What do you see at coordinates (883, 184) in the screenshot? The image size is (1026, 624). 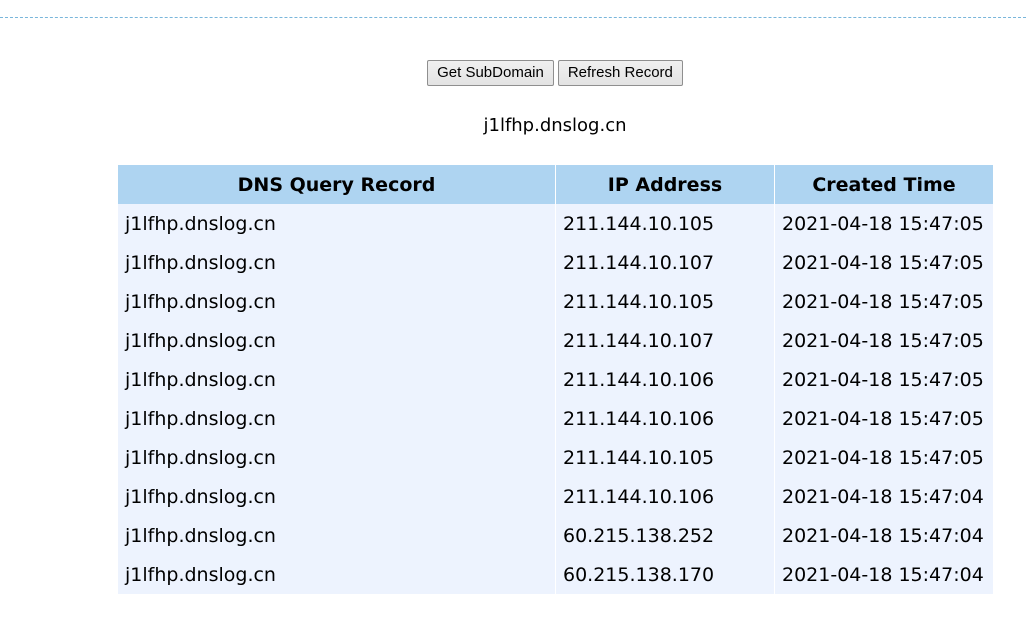 I see `column-header-created-time: Created Time` at bounding box center [883, 184].